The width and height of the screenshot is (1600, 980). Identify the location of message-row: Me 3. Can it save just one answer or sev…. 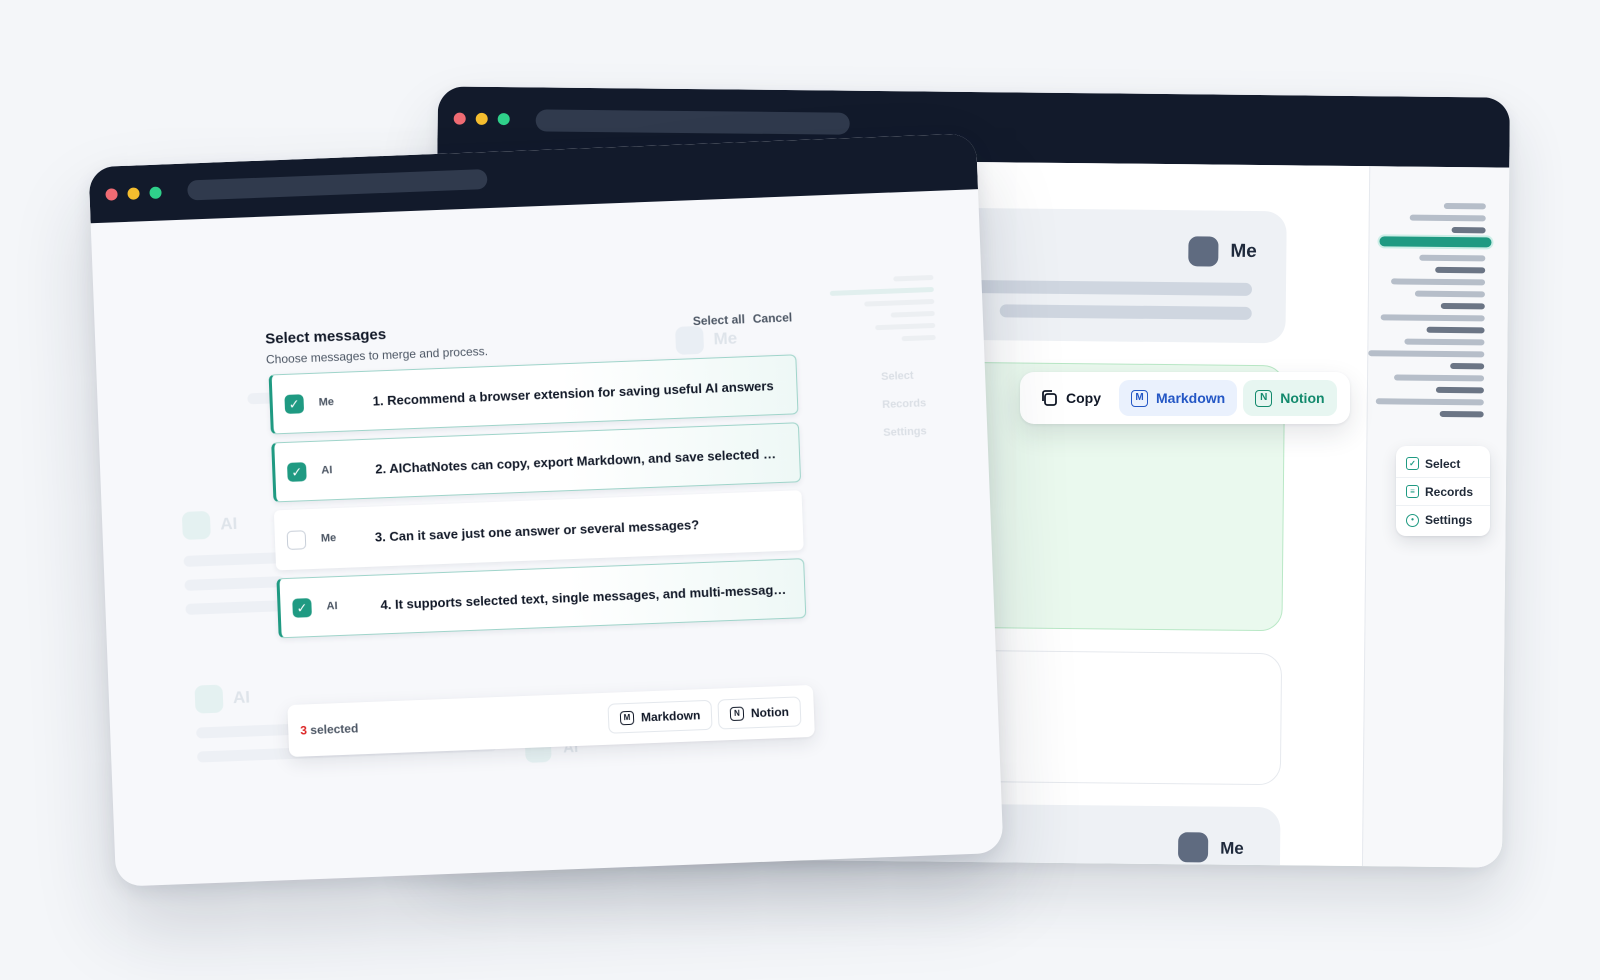
(538, 530).